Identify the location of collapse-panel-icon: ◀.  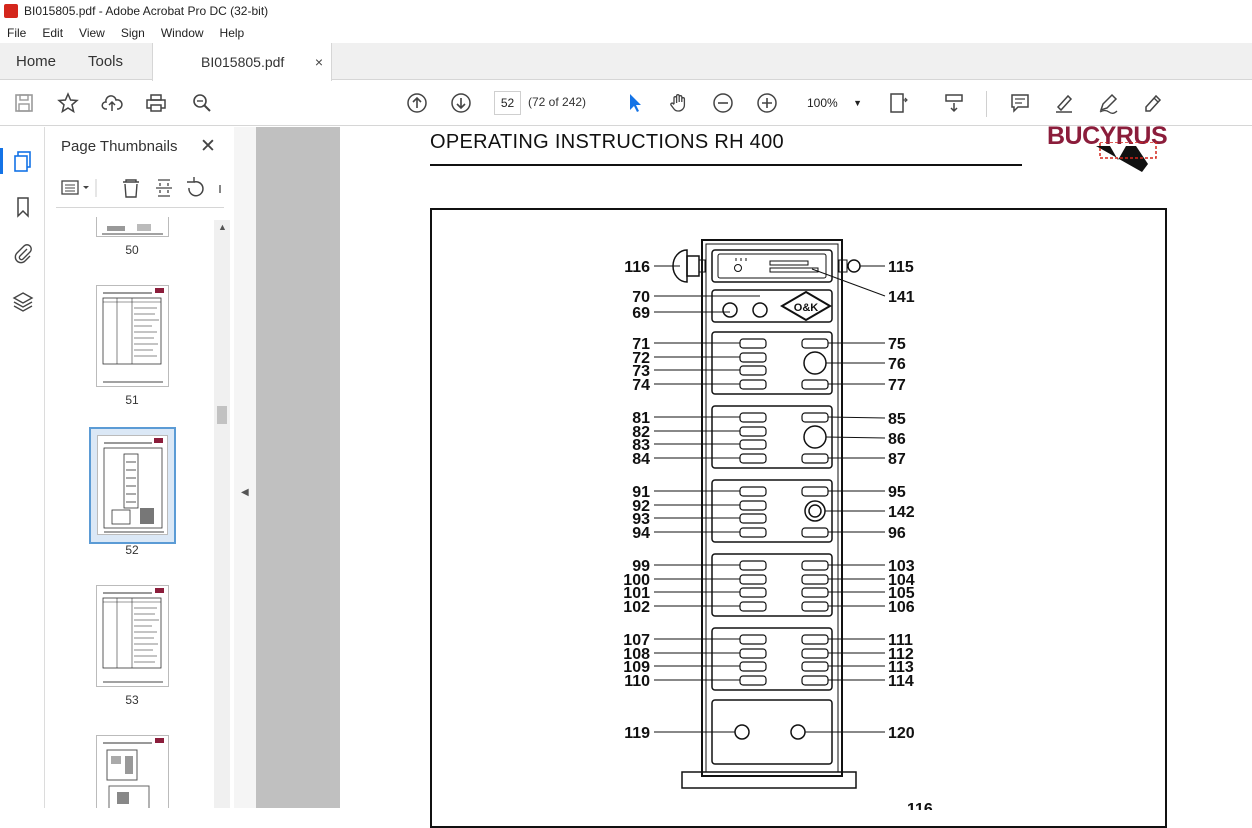
(245, 492).